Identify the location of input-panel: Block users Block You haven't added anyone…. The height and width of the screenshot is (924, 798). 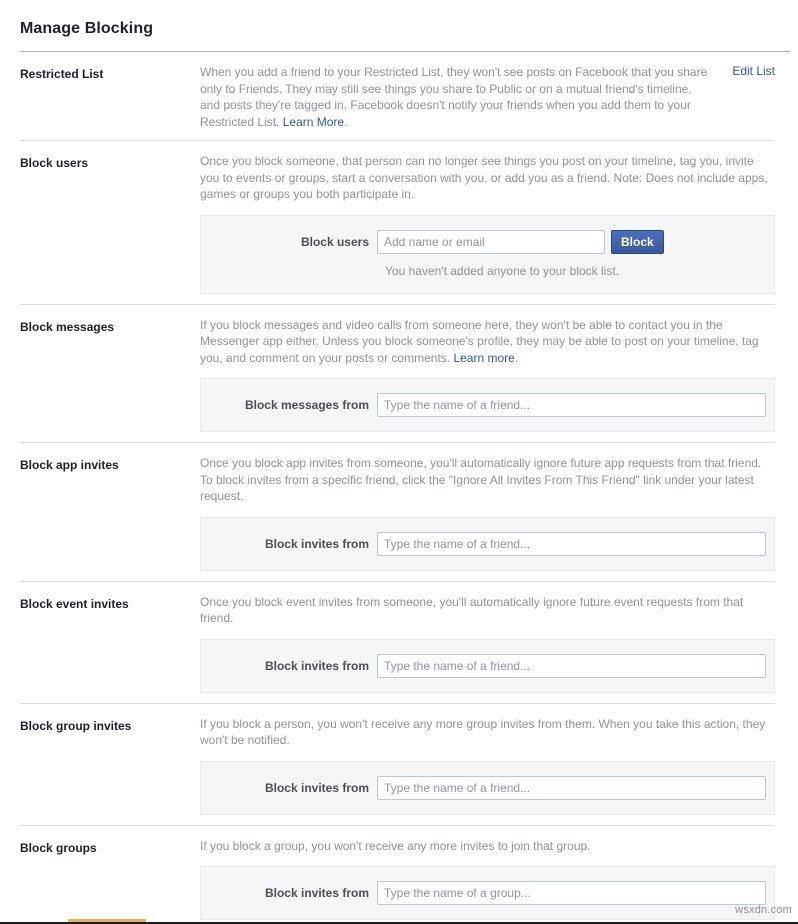
(487, 254).